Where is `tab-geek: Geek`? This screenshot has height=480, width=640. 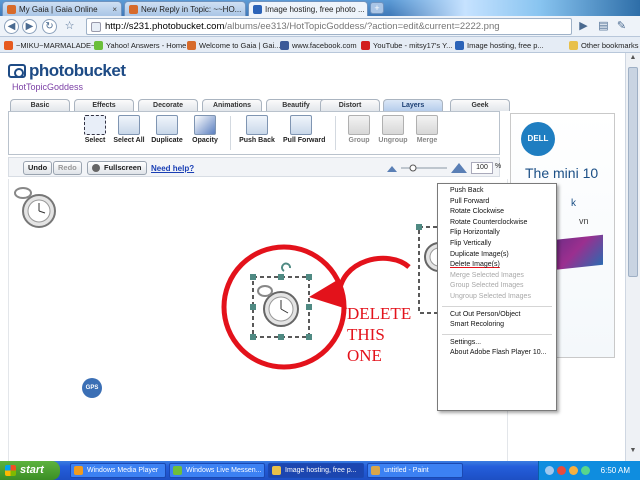 tab-geek: Geek is located at coordinates (480, 105).